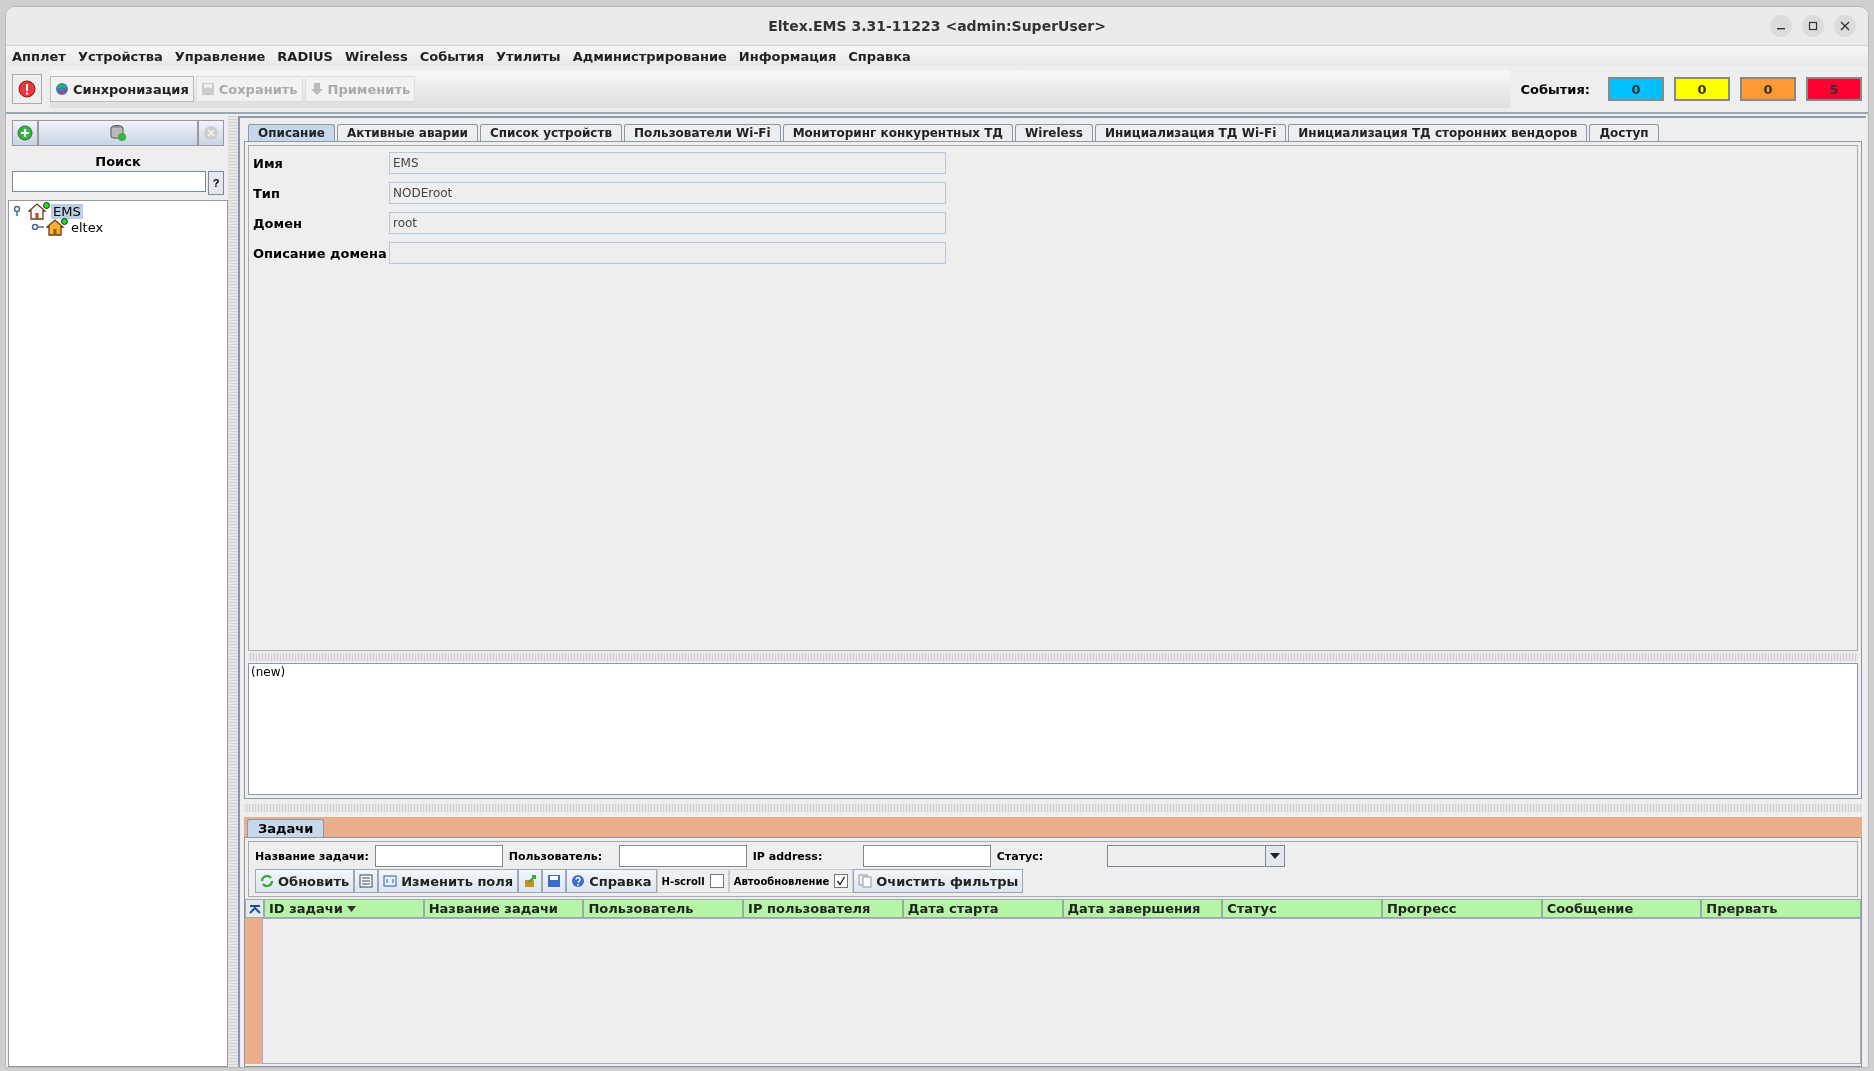 This screenshot has width=1874, height=1071. Describe the element at coordinates (937, 26) in the screenshot. I see `window-title: Eltex.EMS 3.31-11223 <admin:SuperUser>` at that location.